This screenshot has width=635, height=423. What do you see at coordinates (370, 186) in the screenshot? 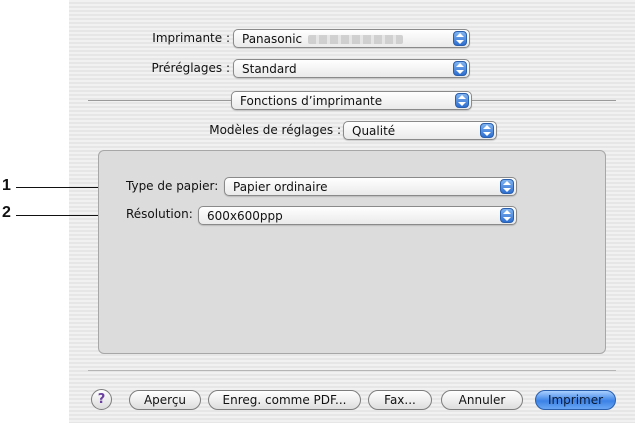
I see `paper-type-select: Papier ordinaire` at bounding box center [370, 186].